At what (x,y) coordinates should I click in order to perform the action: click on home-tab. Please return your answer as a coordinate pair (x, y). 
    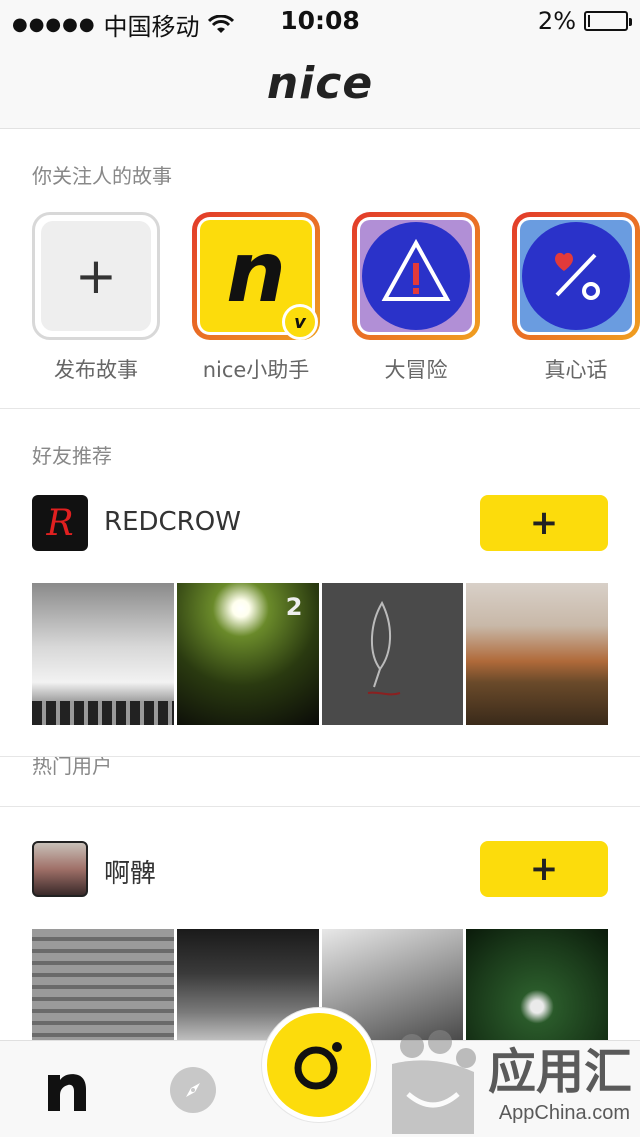
    Looking at the image, I should click on (66, 1091).